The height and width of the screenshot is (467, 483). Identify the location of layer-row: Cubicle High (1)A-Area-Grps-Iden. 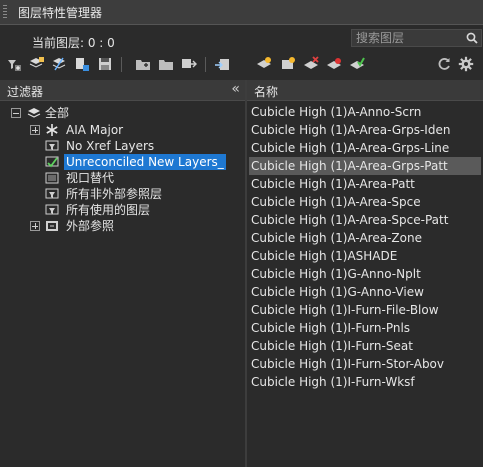
(365, 130).